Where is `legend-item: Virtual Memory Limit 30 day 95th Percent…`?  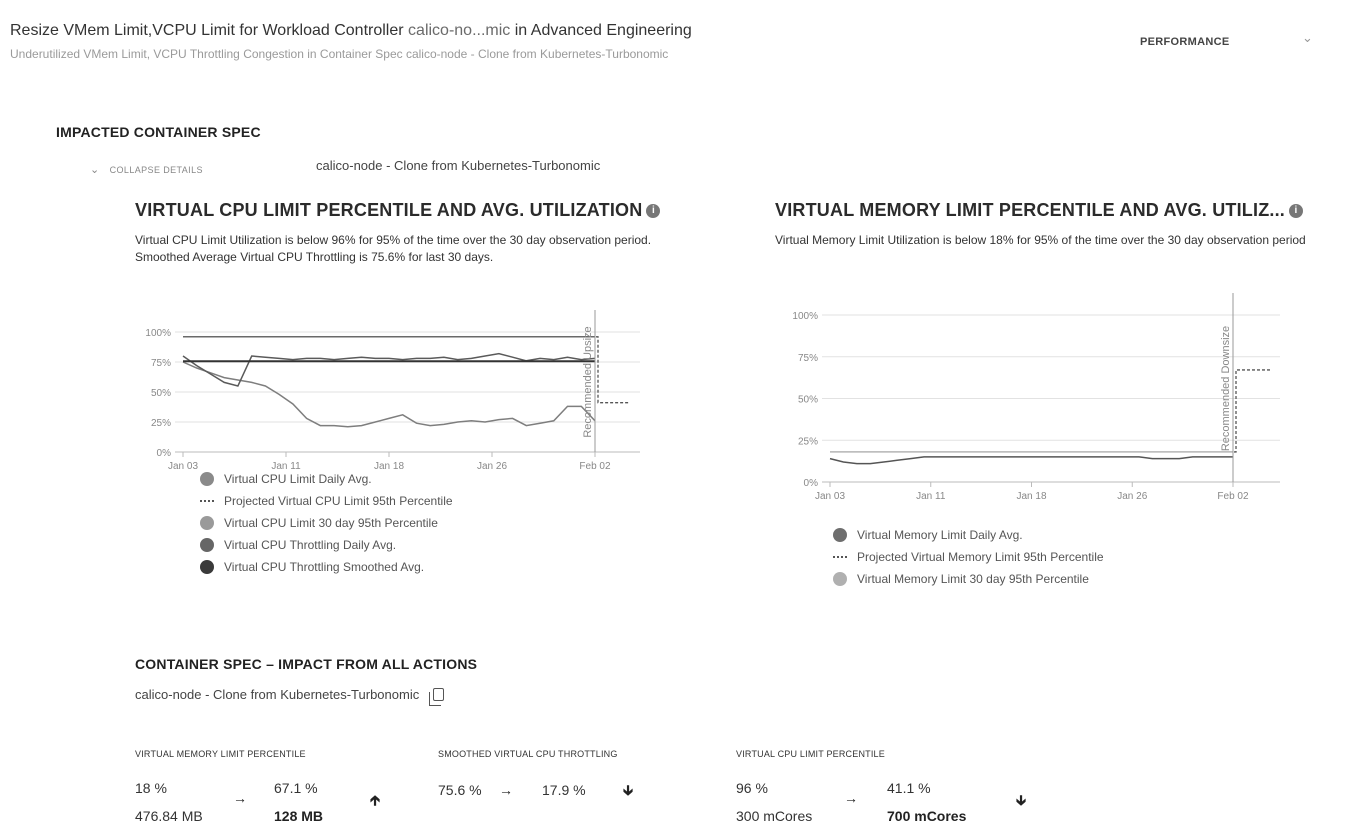 legend-item: Virtual Memory Limit 30 day 95th Percent… is located at coordinates (968, 579).